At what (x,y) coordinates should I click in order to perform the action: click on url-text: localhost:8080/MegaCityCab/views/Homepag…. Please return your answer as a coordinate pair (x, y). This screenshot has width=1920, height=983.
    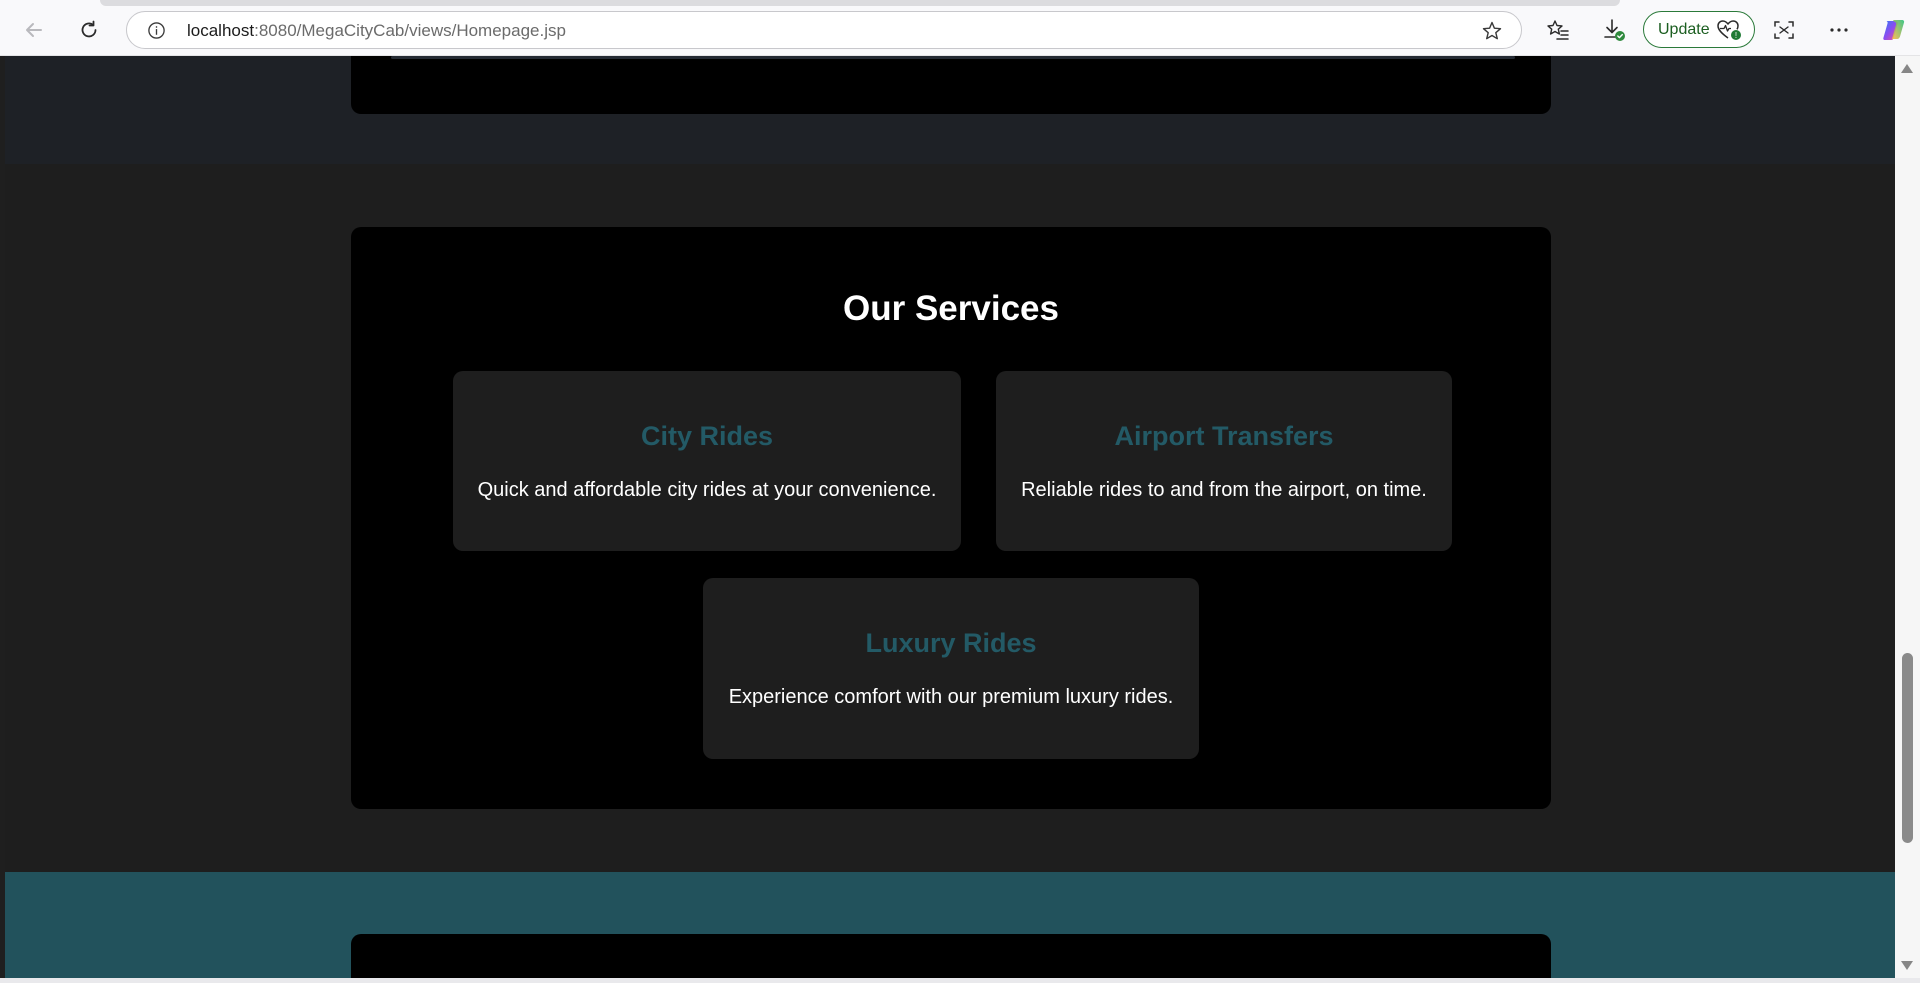
    Looking at the image, I should click on (376, 31).